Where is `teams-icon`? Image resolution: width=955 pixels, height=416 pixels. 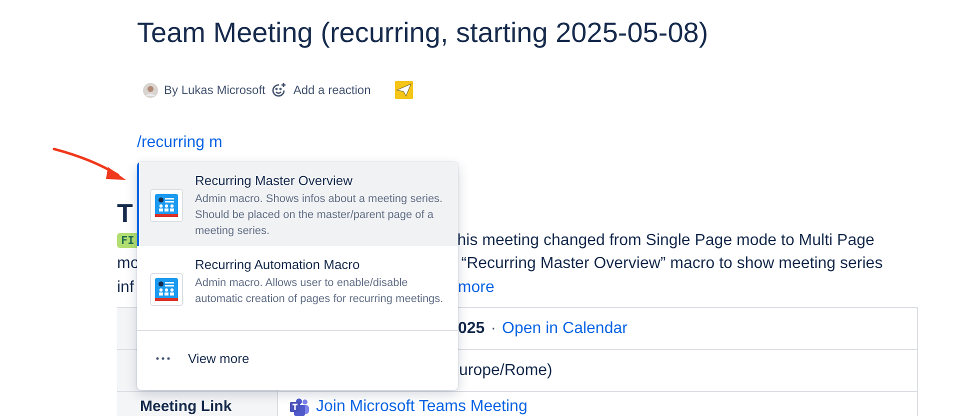 teams-icon is located at coordinates (300, 407).